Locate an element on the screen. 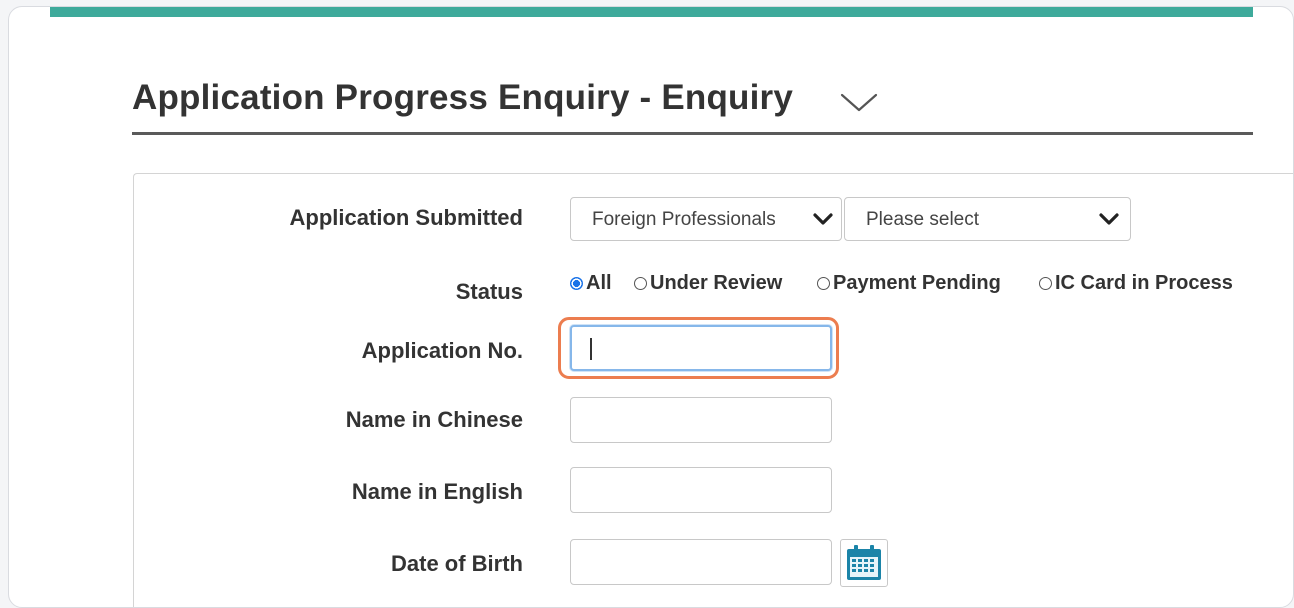 This screenshot has height=608, width=1294. title-divider is located at coordinates (692, 133).